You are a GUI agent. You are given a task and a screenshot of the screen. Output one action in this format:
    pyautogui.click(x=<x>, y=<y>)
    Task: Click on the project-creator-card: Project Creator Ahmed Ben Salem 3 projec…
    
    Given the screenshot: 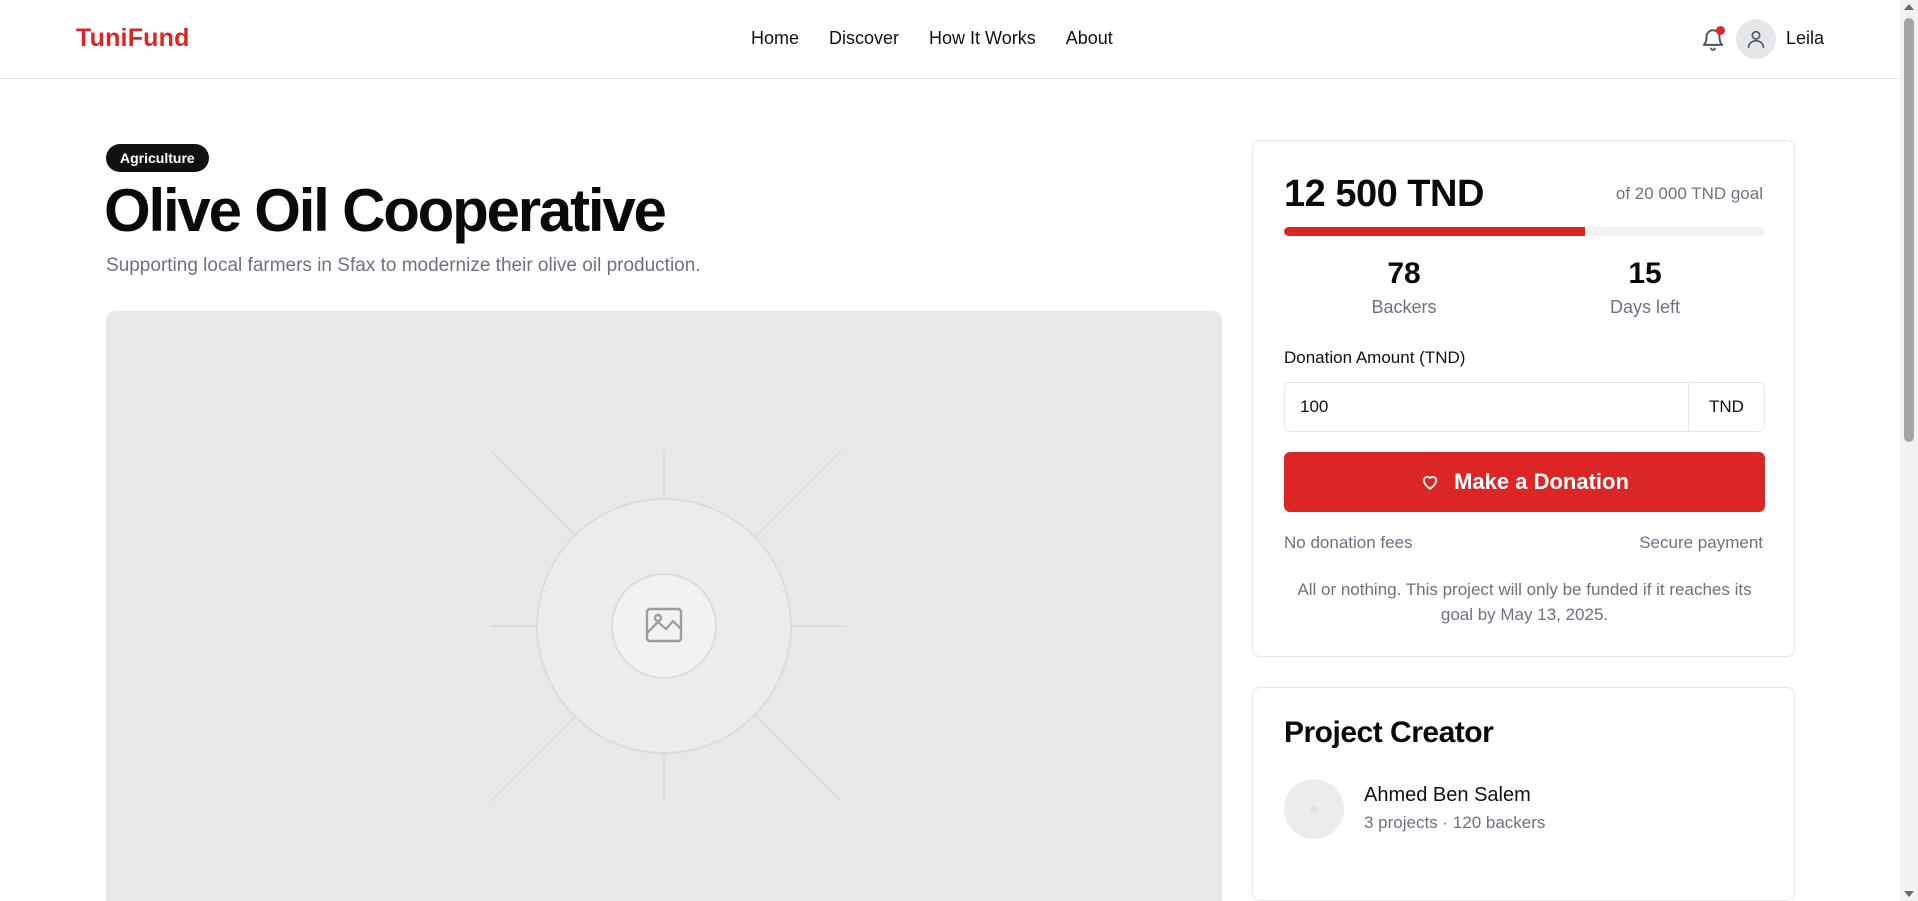 What is the action you would take?
    pyautogui.click(x=1523, y=794)
    